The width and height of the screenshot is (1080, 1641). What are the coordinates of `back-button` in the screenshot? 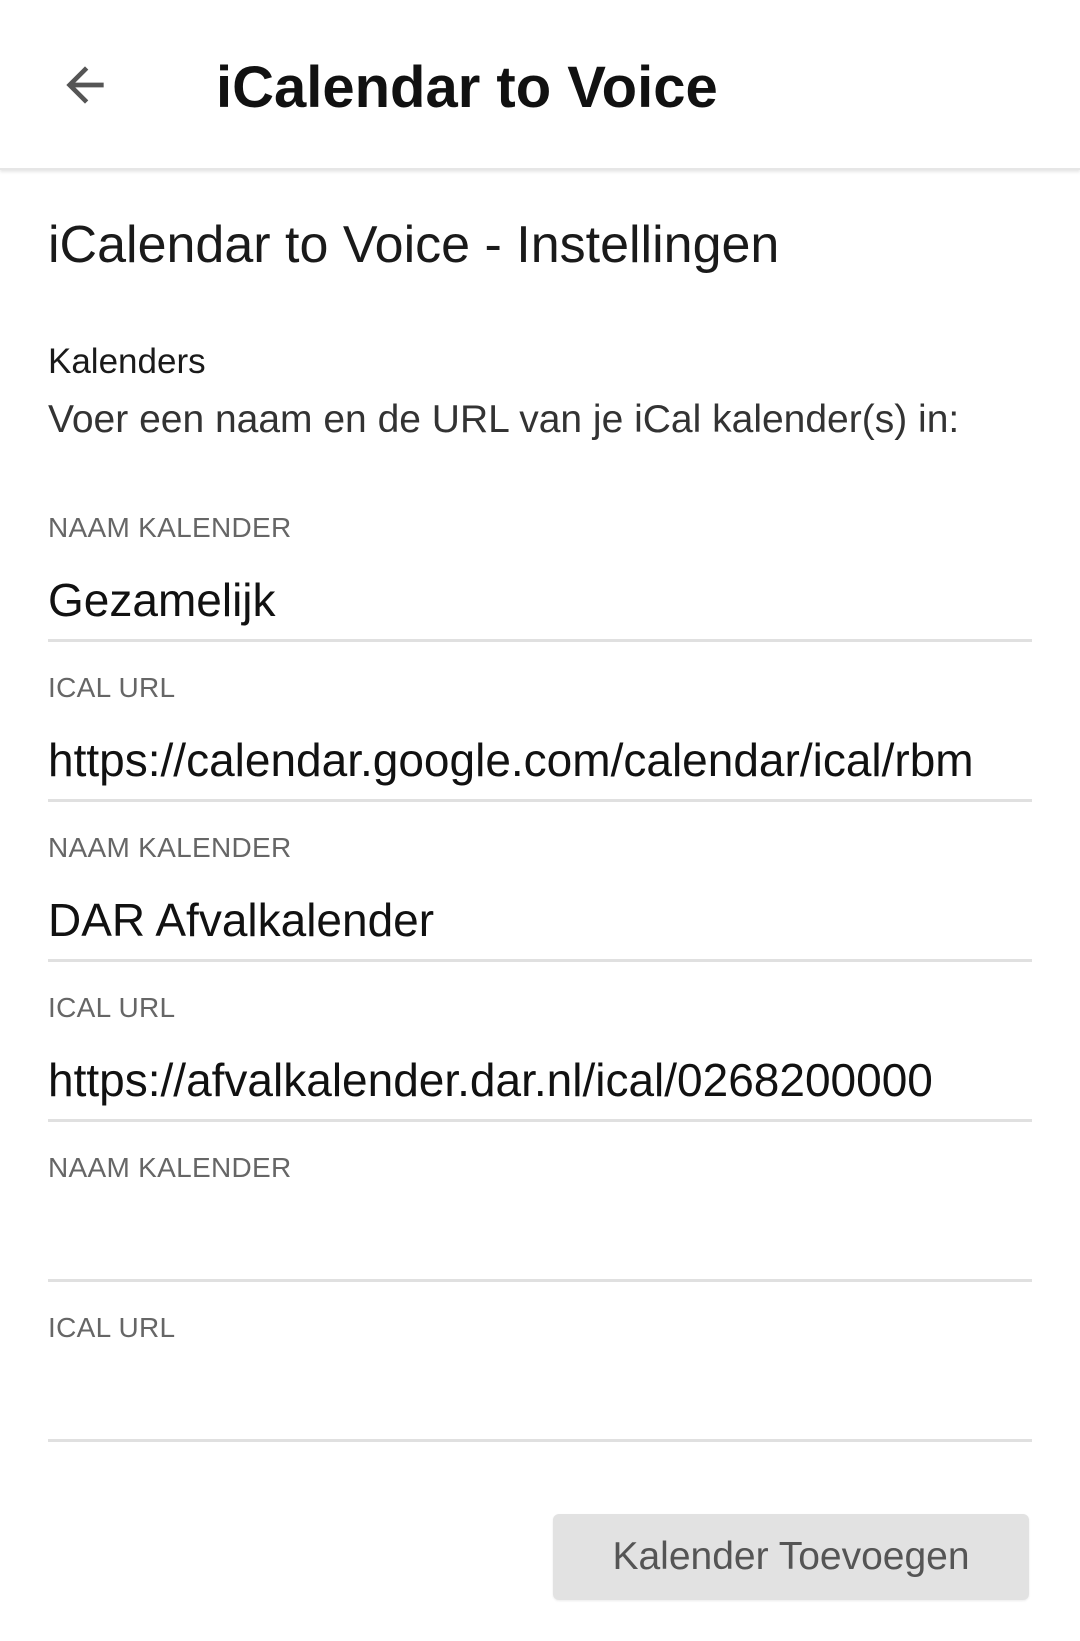 It's located at (85, 85).